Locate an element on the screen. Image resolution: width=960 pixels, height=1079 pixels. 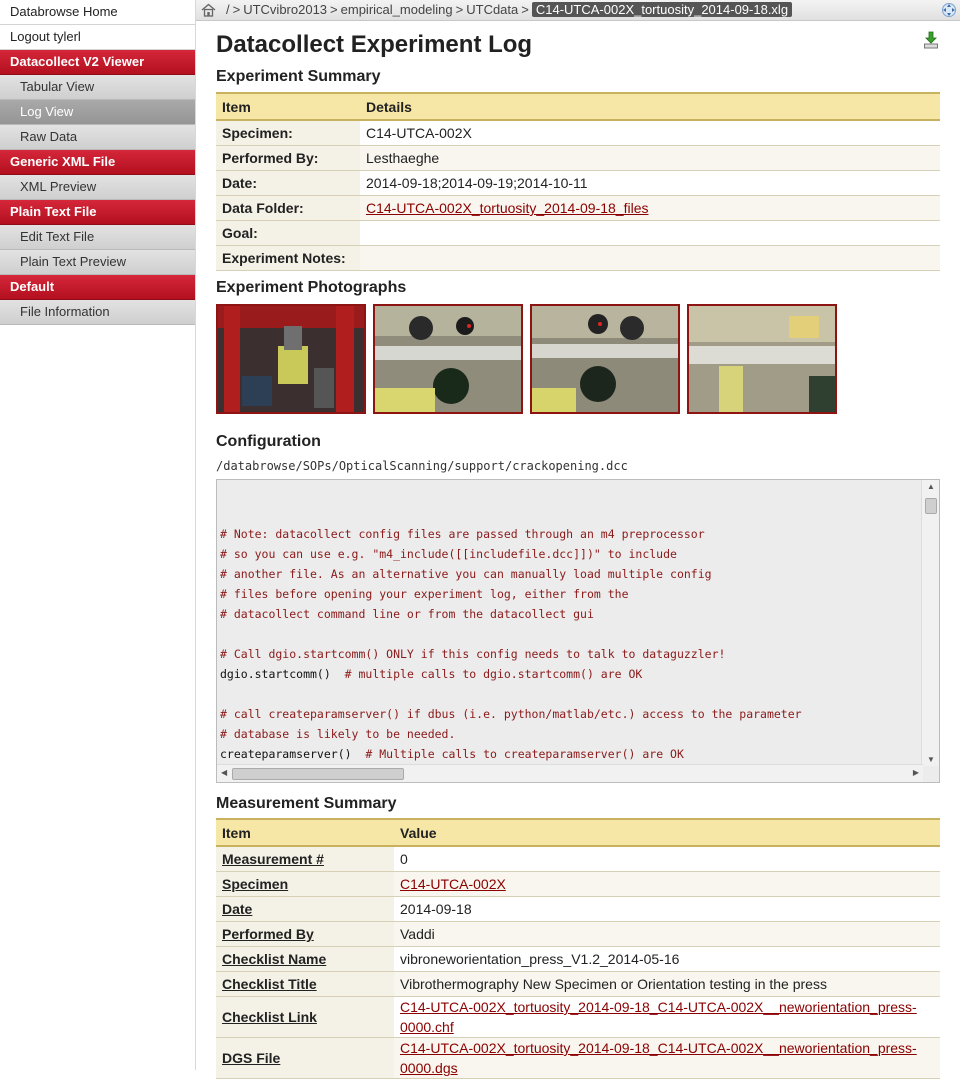
photos-heading: Experiment Photographs is located at coordinates (311, 287).